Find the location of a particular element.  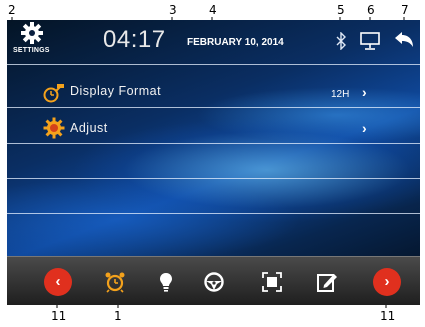

callout-1: 1 is located at coordinates (118, 316).